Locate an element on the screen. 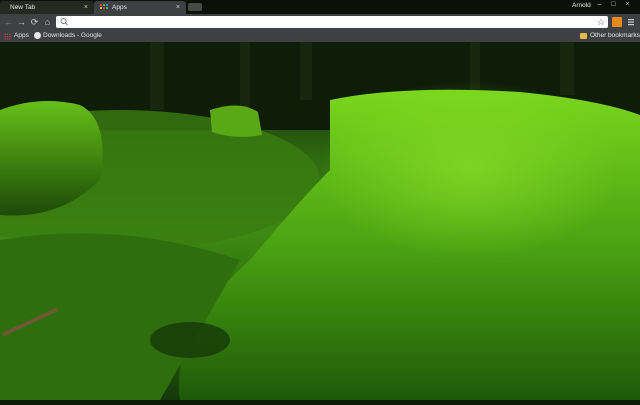 The height and width of the screenshot is (405, 640). bookmarks-bar: Apps Downloads - Google Other bookmarks is located at coordinates (320, 36).